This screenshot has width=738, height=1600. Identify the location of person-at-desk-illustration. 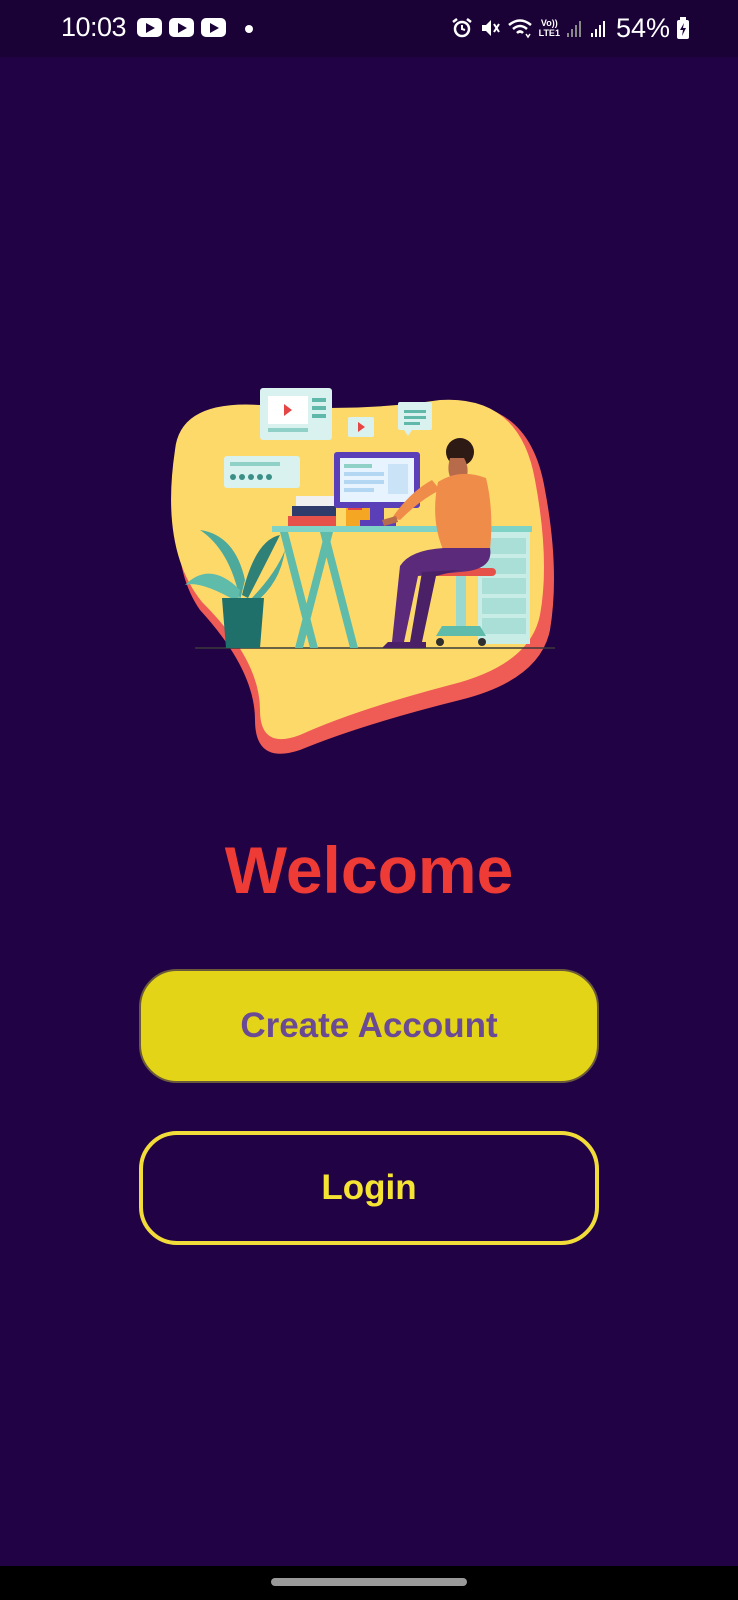
(363, 571).